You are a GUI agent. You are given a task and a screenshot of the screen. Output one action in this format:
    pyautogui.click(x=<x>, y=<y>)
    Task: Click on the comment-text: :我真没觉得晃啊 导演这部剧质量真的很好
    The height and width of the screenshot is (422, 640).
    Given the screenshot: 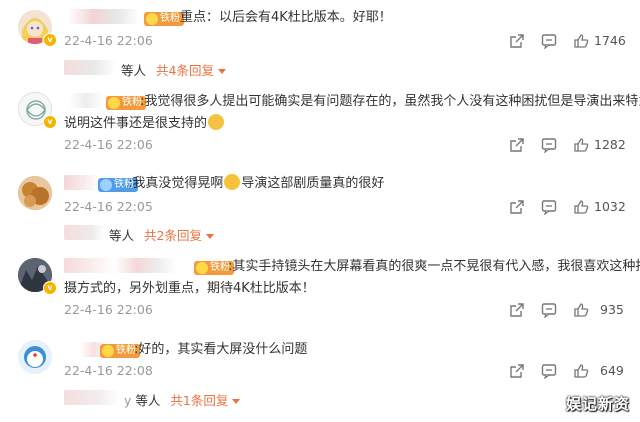 What is the action you would take?
    pyautogui.click(x=256, y=184)
    